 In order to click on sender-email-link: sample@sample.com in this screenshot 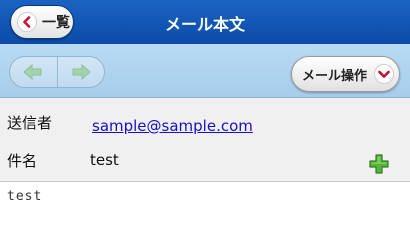, I will do `click(172, 126)`.